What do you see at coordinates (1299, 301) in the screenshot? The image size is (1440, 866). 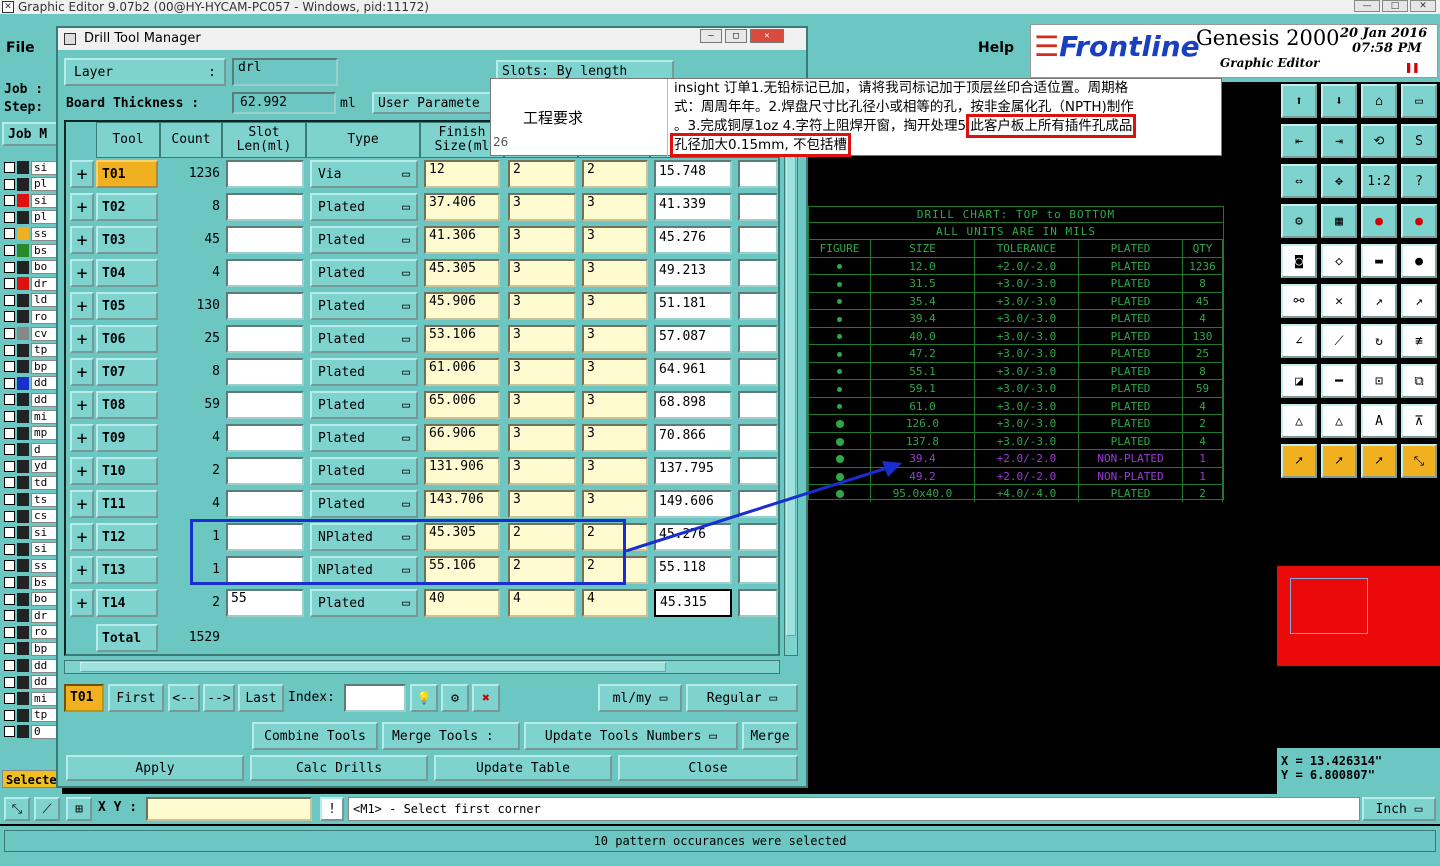 I see `connect-icon: ⚯` at bounding box center [1299, 301].